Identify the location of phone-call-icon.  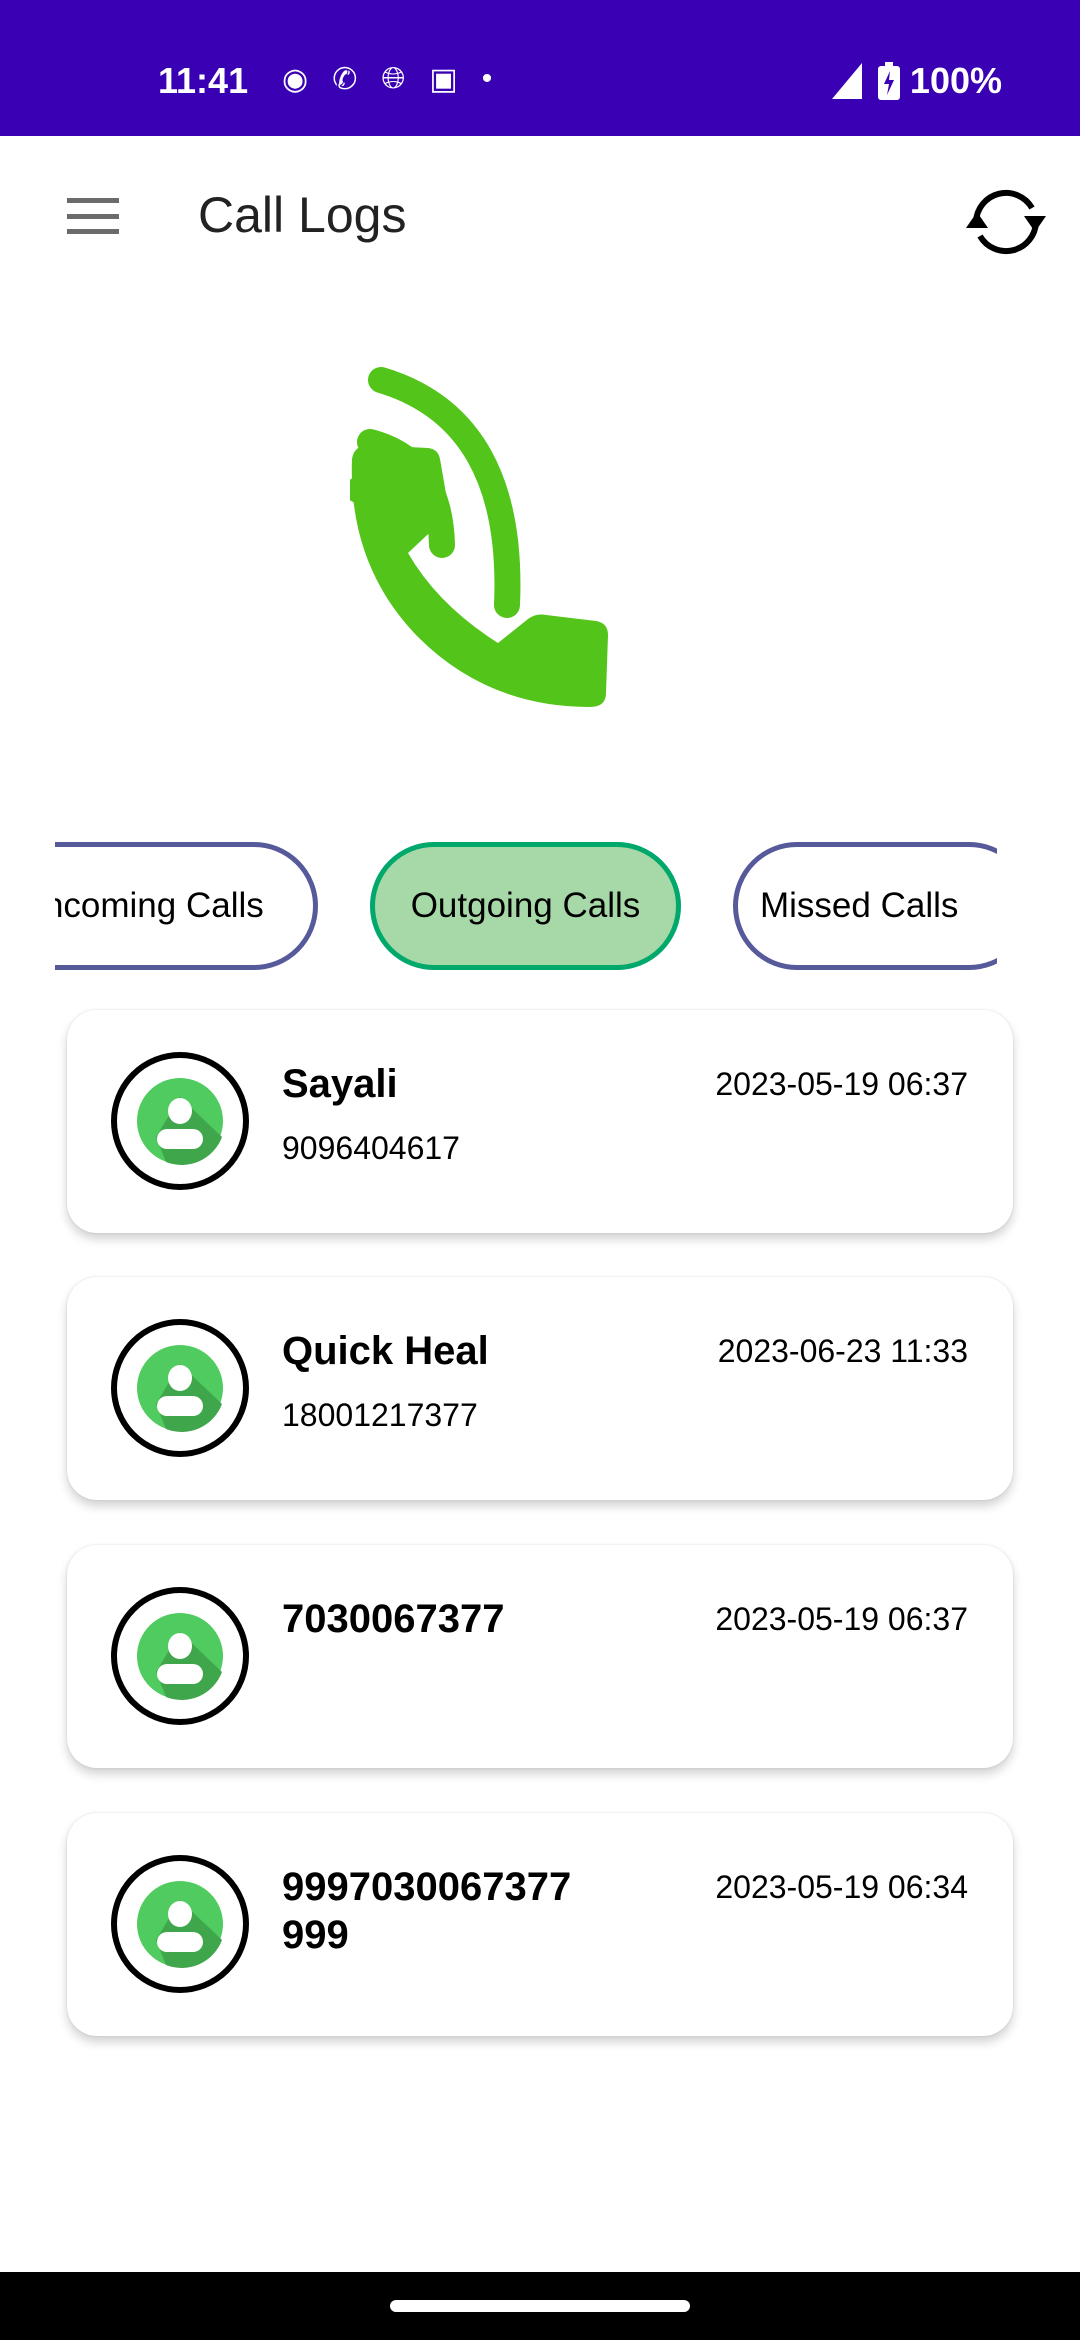
(479, 537).